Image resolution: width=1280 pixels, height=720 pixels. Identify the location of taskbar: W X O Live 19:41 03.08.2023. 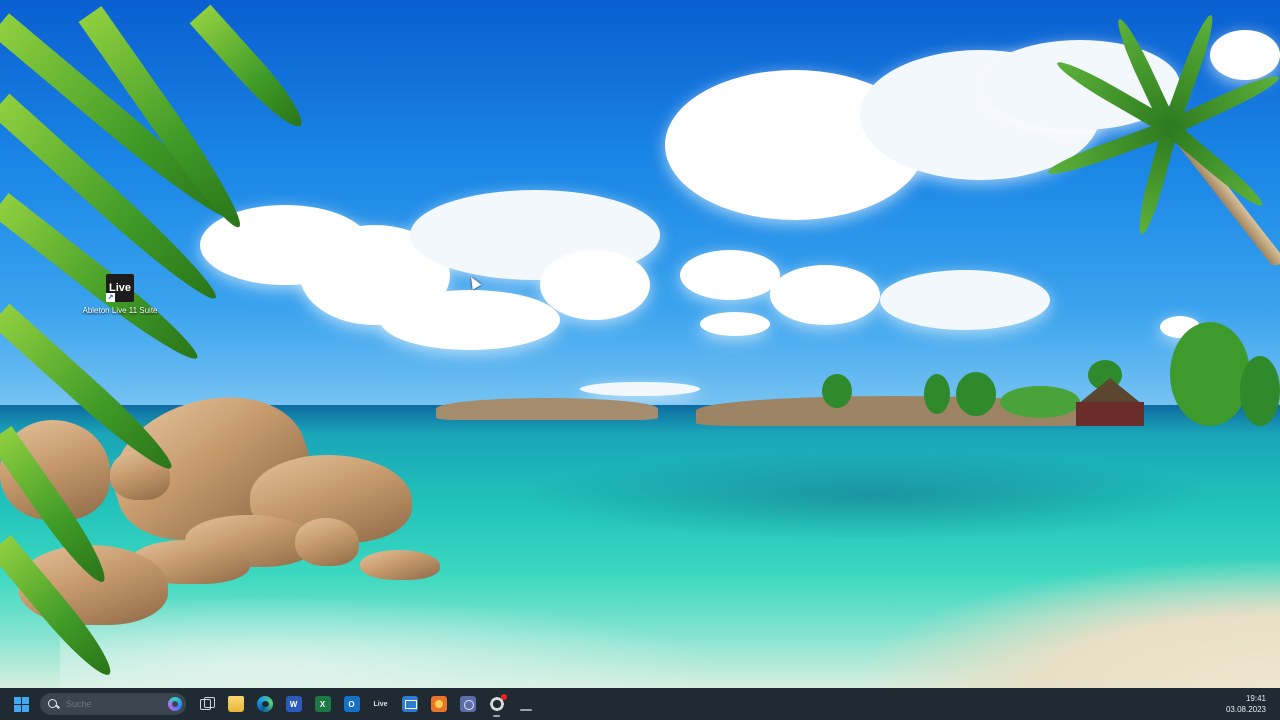
(640, 704).